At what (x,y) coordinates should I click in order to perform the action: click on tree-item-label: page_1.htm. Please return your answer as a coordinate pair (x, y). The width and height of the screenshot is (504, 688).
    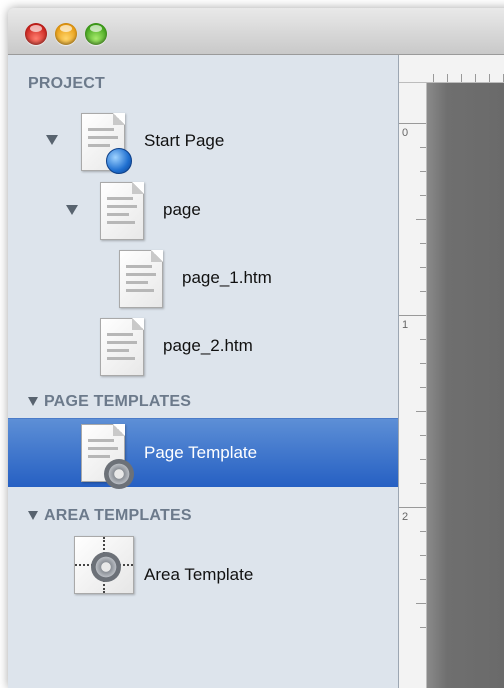
    Looking at the image, I should click on (227, 277).